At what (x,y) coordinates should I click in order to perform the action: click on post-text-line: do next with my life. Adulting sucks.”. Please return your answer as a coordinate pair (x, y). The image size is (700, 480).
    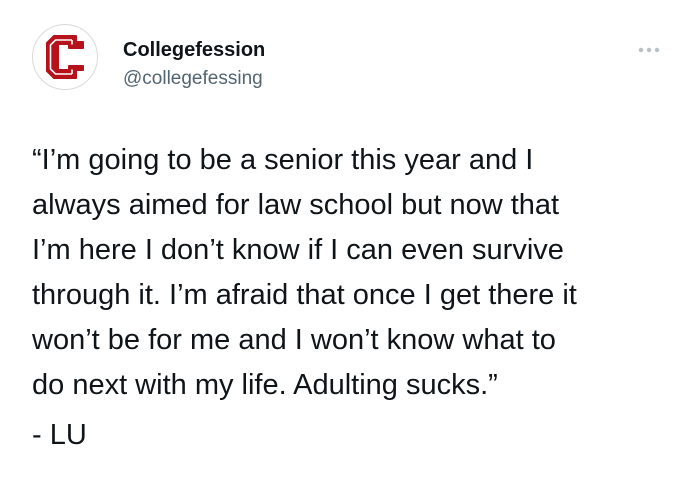
    Looking at the image, I should click on (265, 385).